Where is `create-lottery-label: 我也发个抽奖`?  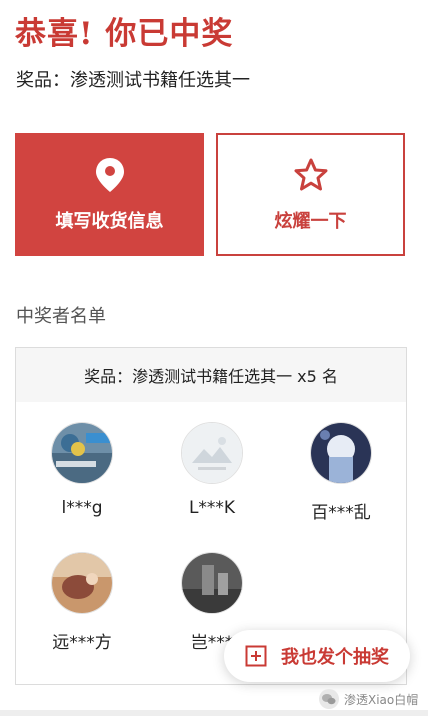 create-lottery-label: 我也发个抽奖 is located at coordinates (335, 657).